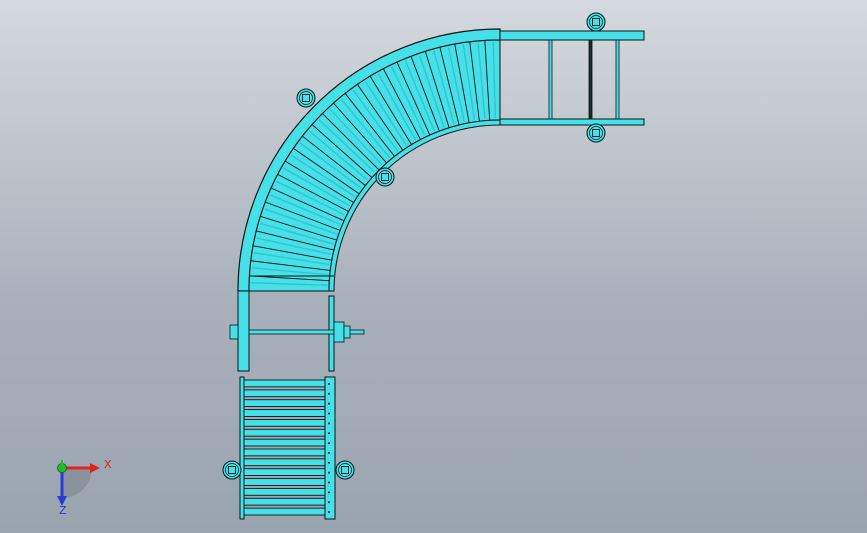 This screenshot has height=533, width=867. I want to click on top-side-rail-upper, so click(572, 35).